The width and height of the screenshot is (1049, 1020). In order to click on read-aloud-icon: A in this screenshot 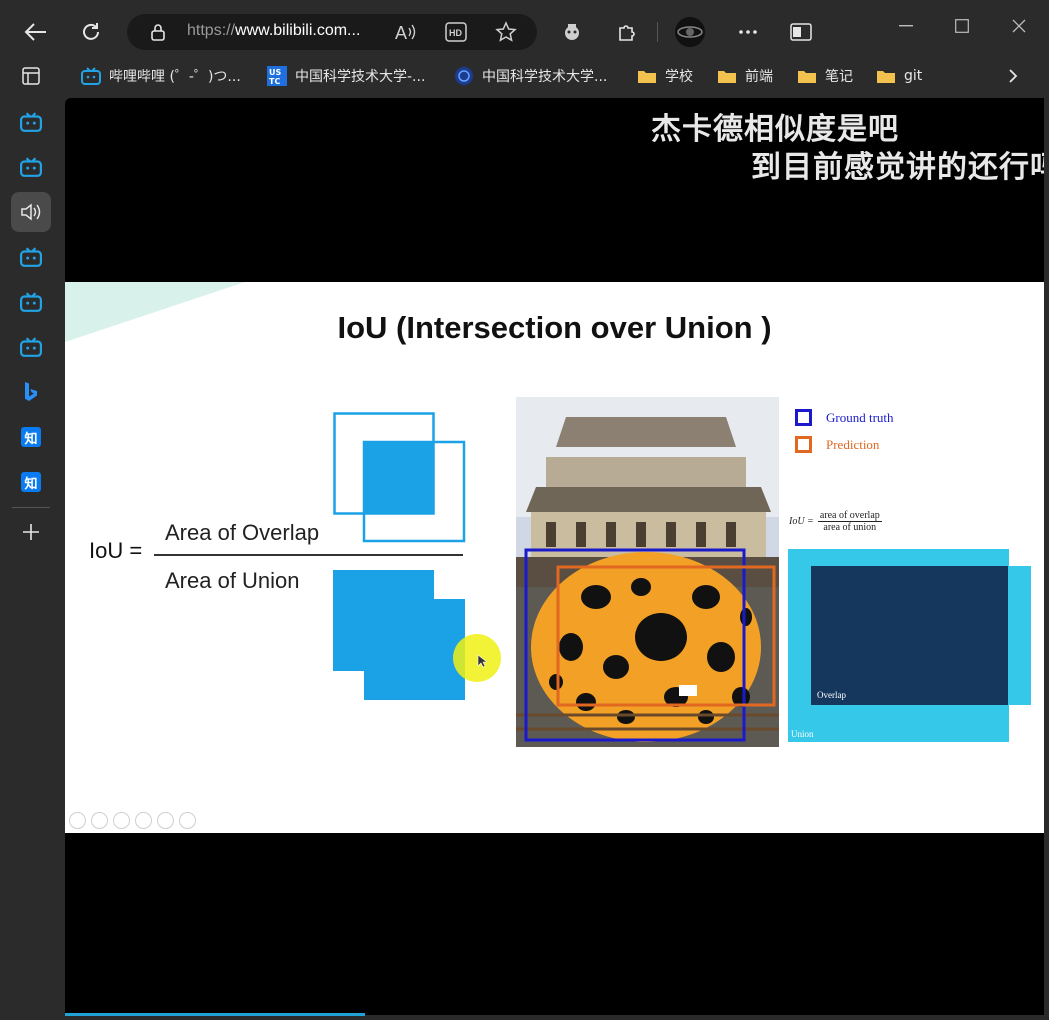, I will do `click(406, 32)`.